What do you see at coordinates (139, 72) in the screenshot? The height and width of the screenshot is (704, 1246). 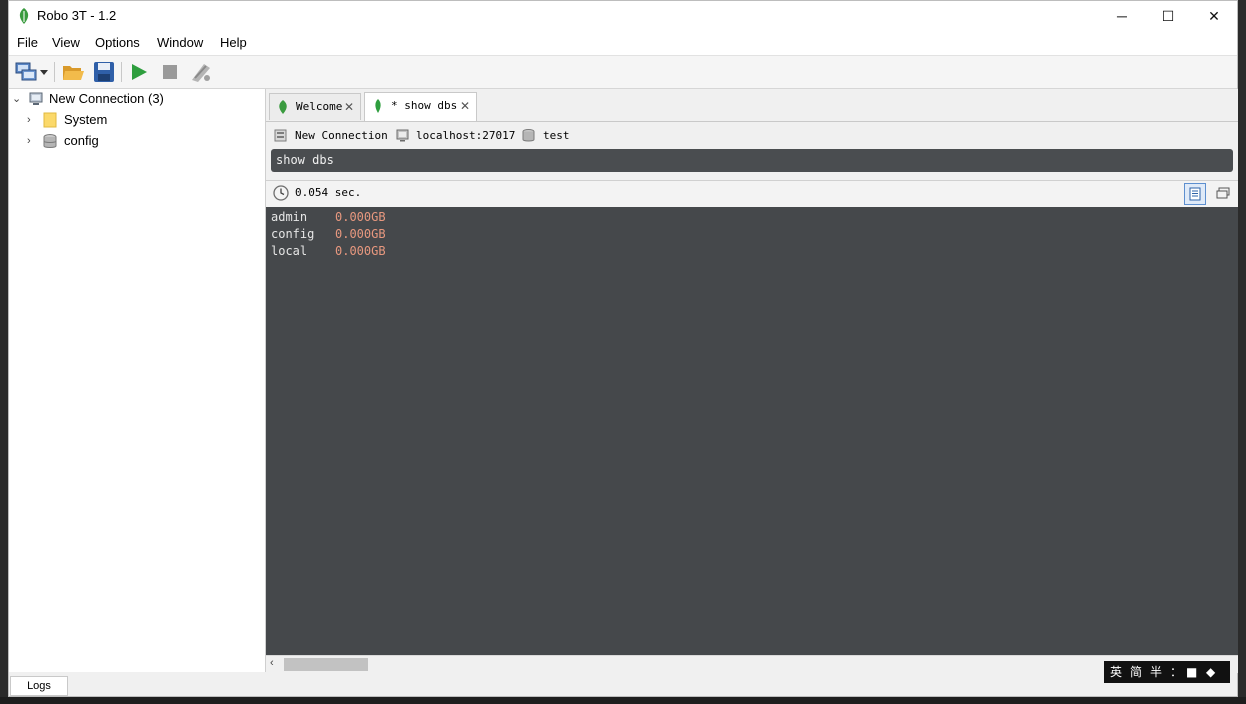 I see `execute-icon` at bounding box center [139, 72].